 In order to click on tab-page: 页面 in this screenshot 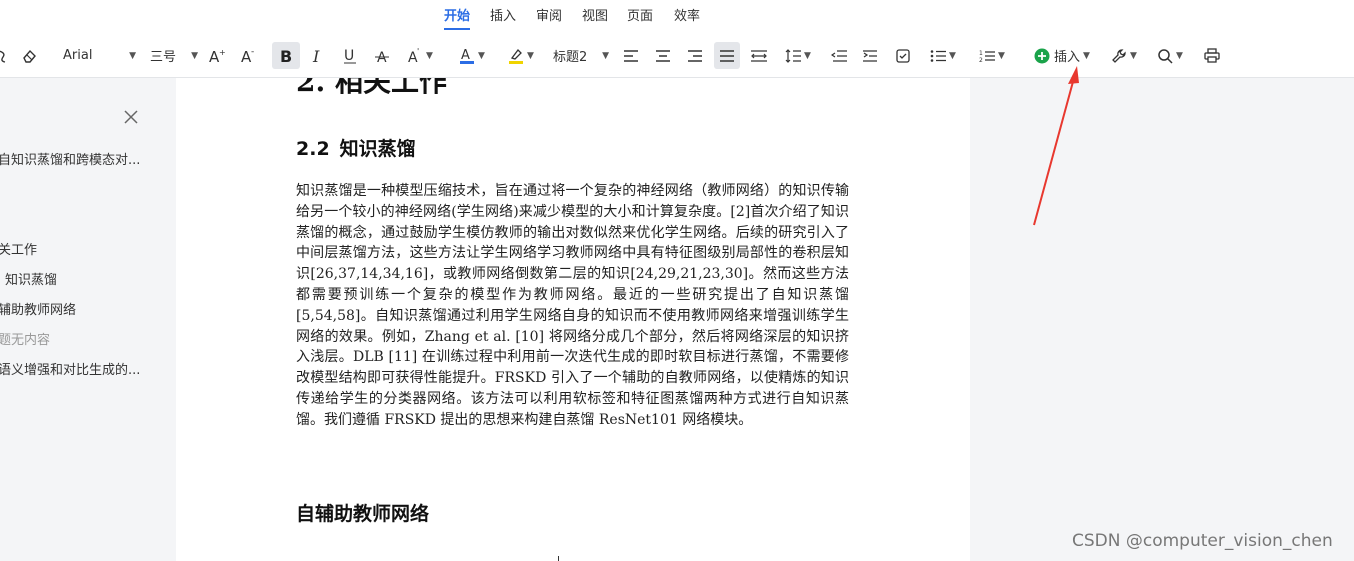, I will do `click(640, 14)`.